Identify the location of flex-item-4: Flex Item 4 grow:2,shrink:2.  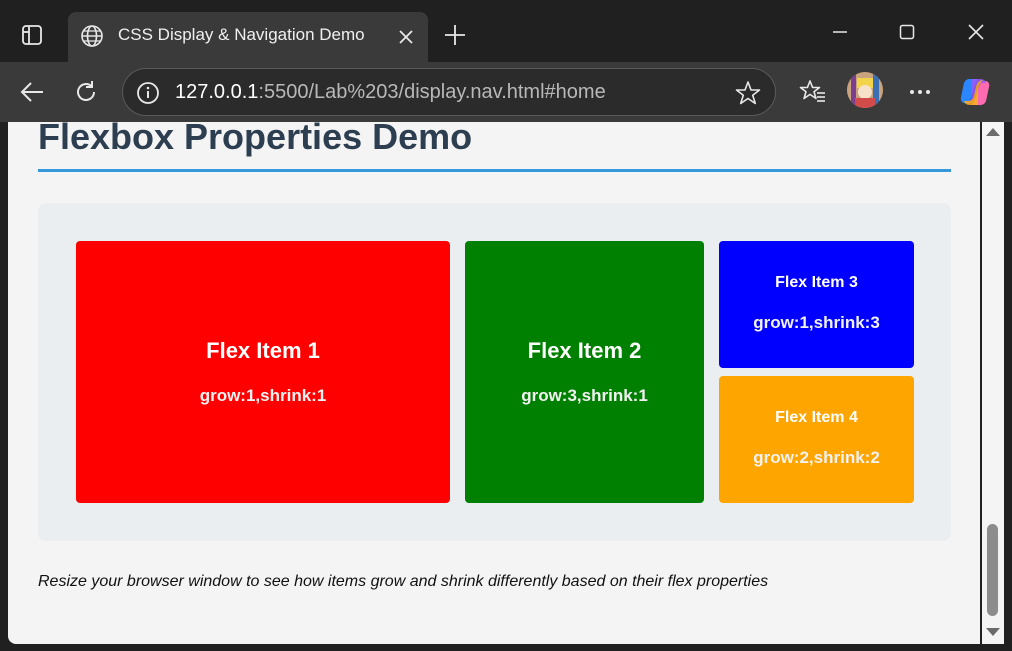
(816, 439).